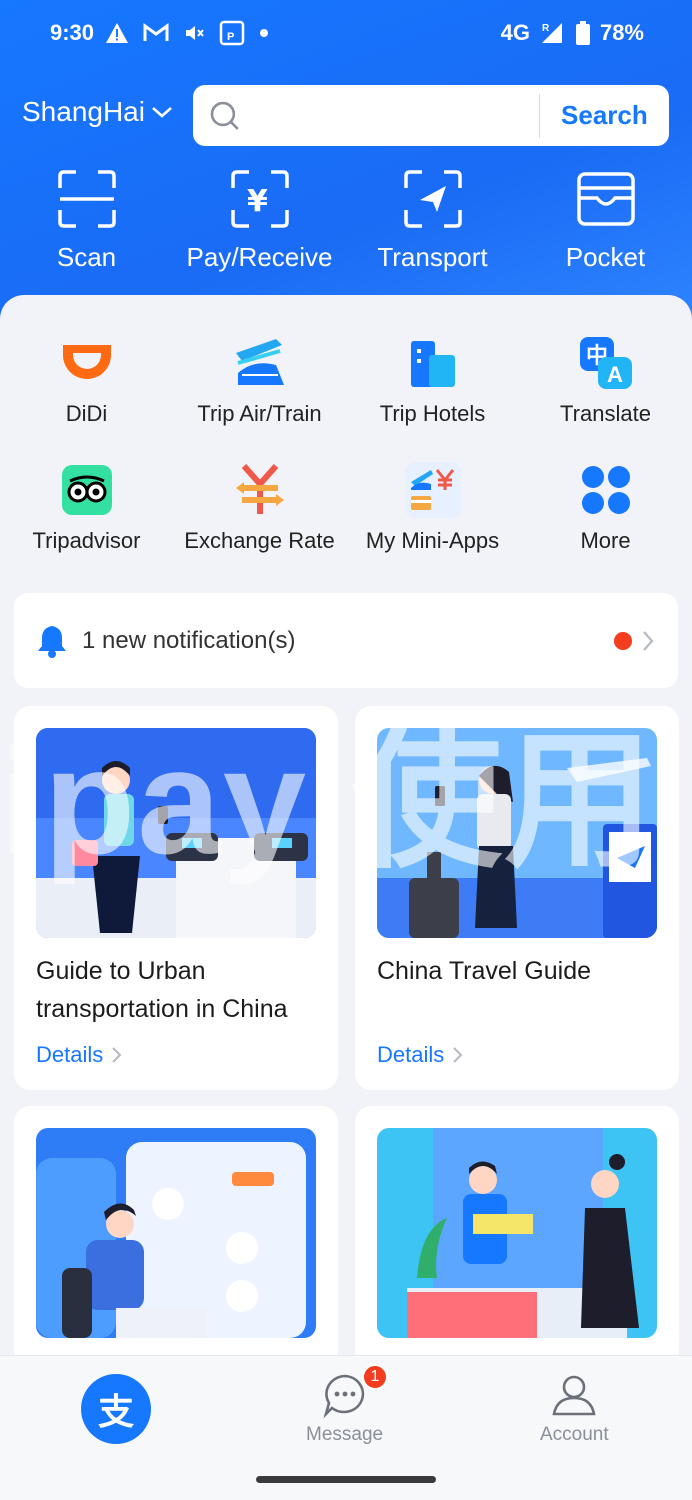  I want to click on status-right: 4G R 78%, so click(572, 33).